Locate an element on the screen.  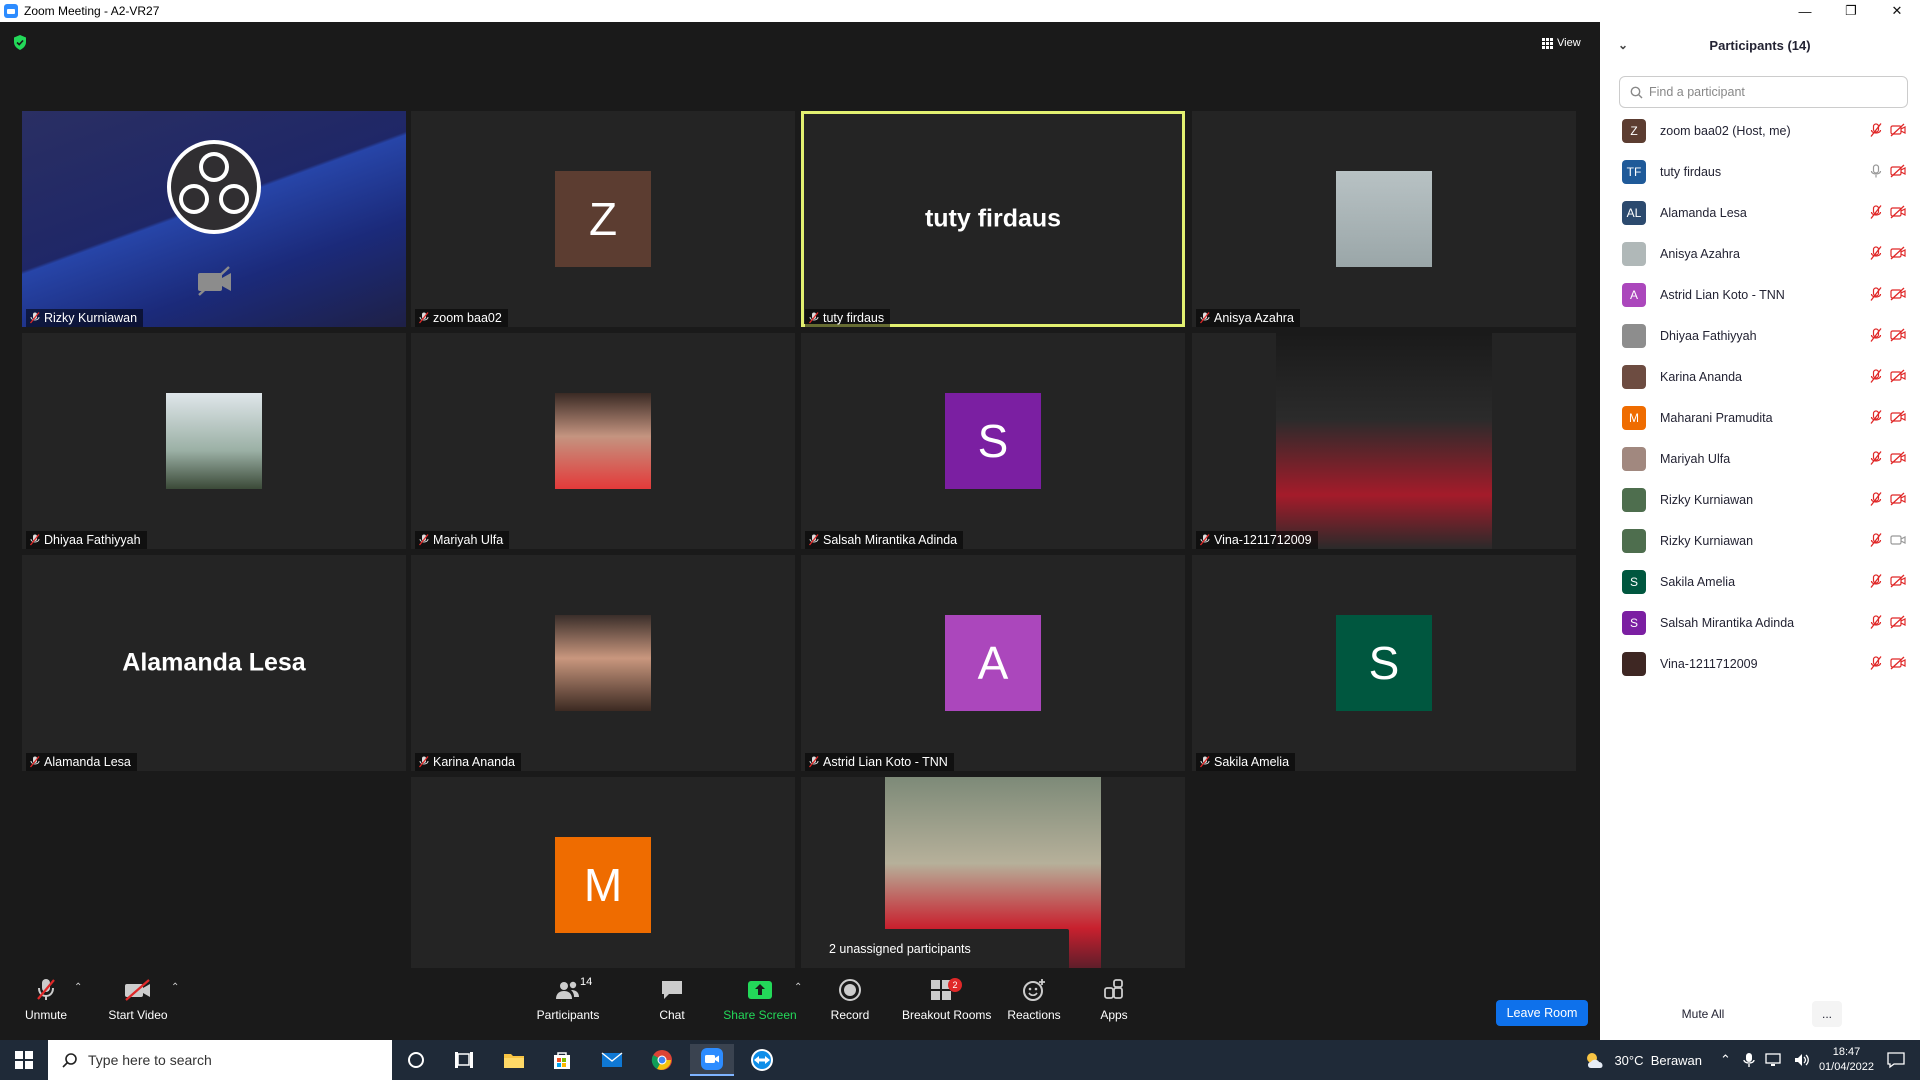
participant-photo is located at coordinates (1384, 219).